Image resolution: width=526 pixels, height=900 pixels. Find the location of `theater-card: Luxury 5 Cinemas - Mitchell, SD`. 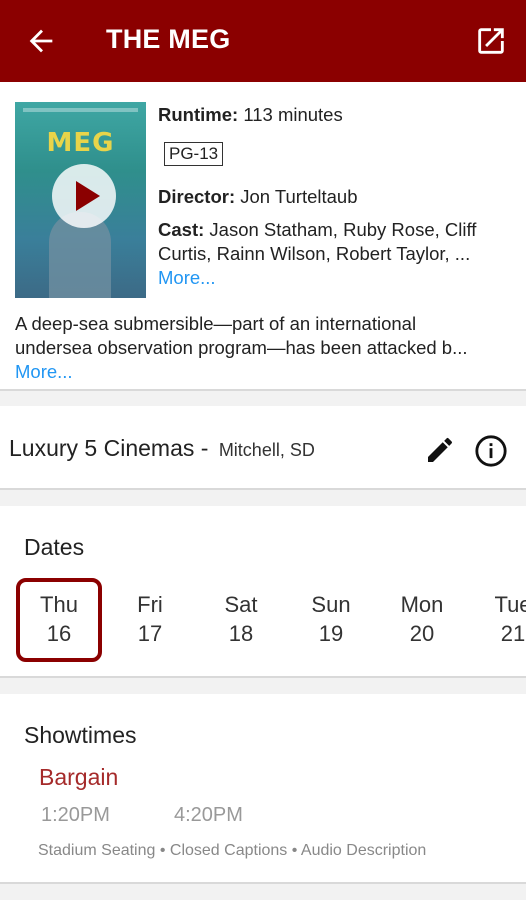

theater-card: Luxury 5 Cinemas - Mitchell, SD is located at coordinates (263, 448).